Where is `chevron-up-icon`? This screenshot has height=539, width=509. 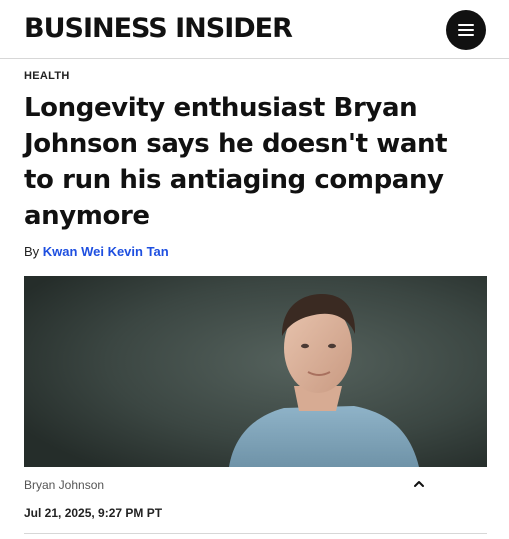
chevron-up-icon is located at coordinates (419, 484).